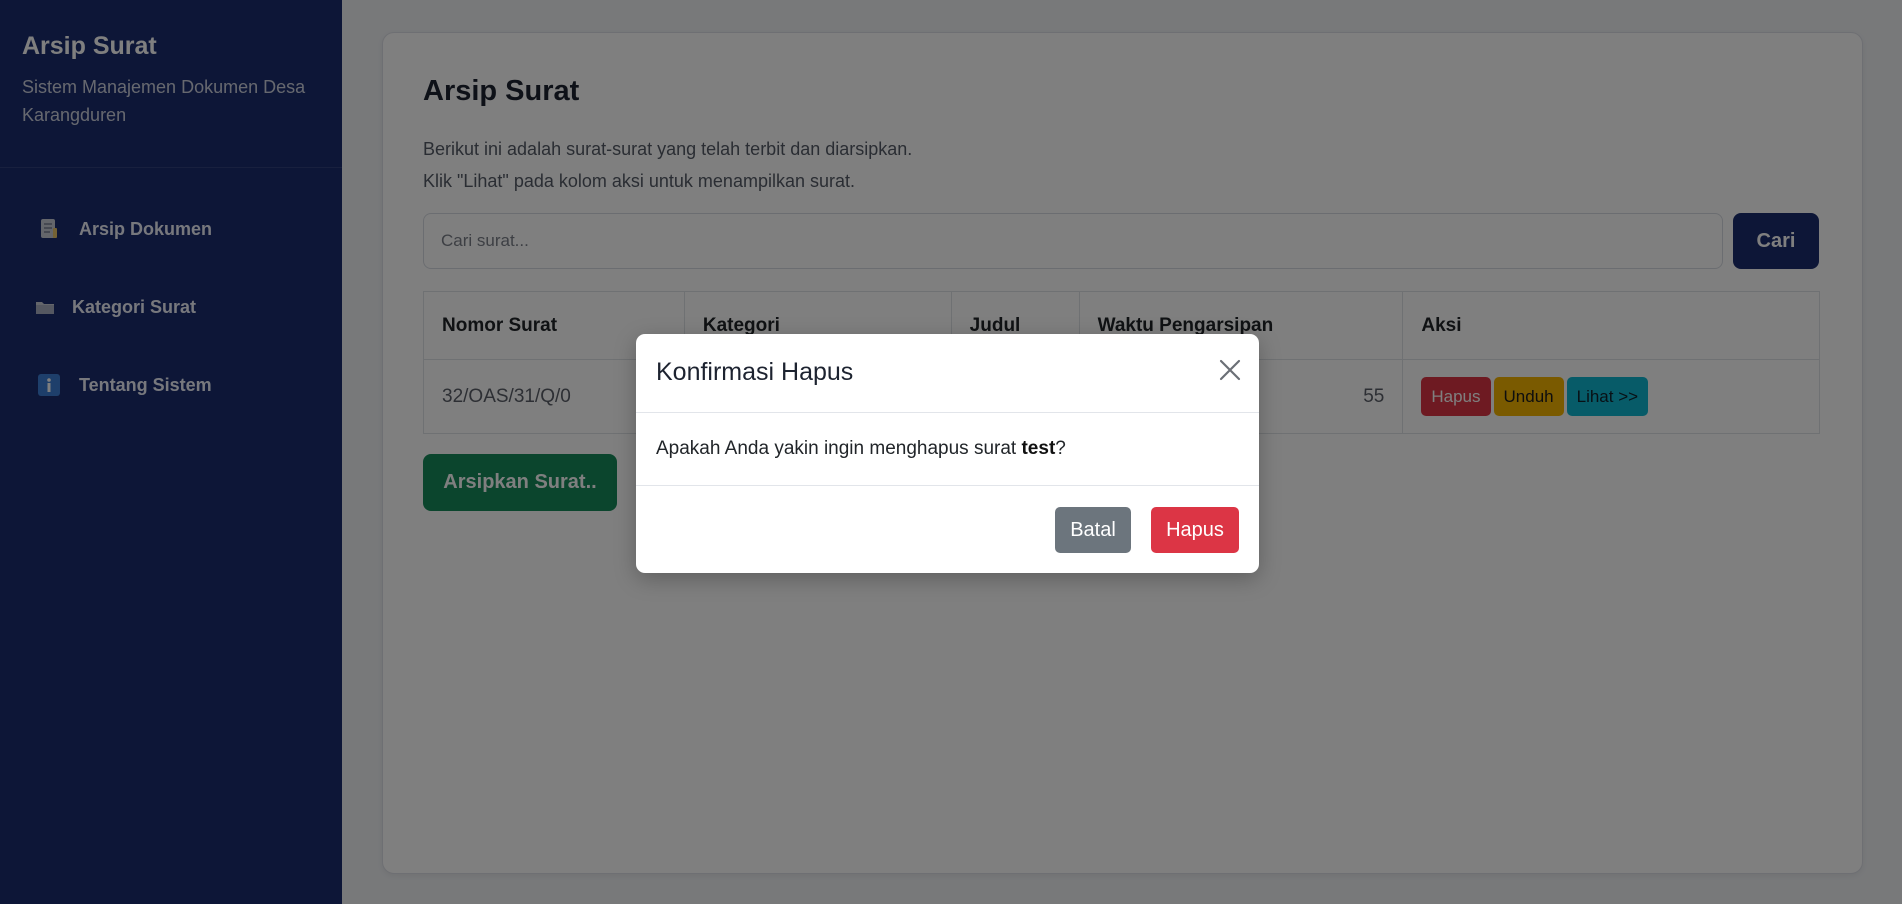  I want to click on modal-message-suffix: ?, so click(1060, 448).